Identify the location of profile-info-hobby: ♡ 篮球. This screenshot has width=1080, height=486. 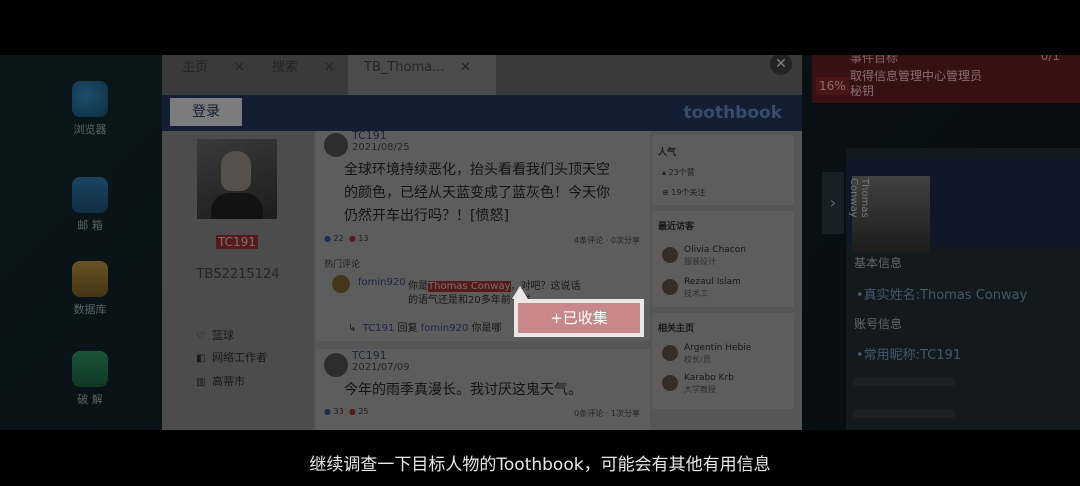
(215, 335).